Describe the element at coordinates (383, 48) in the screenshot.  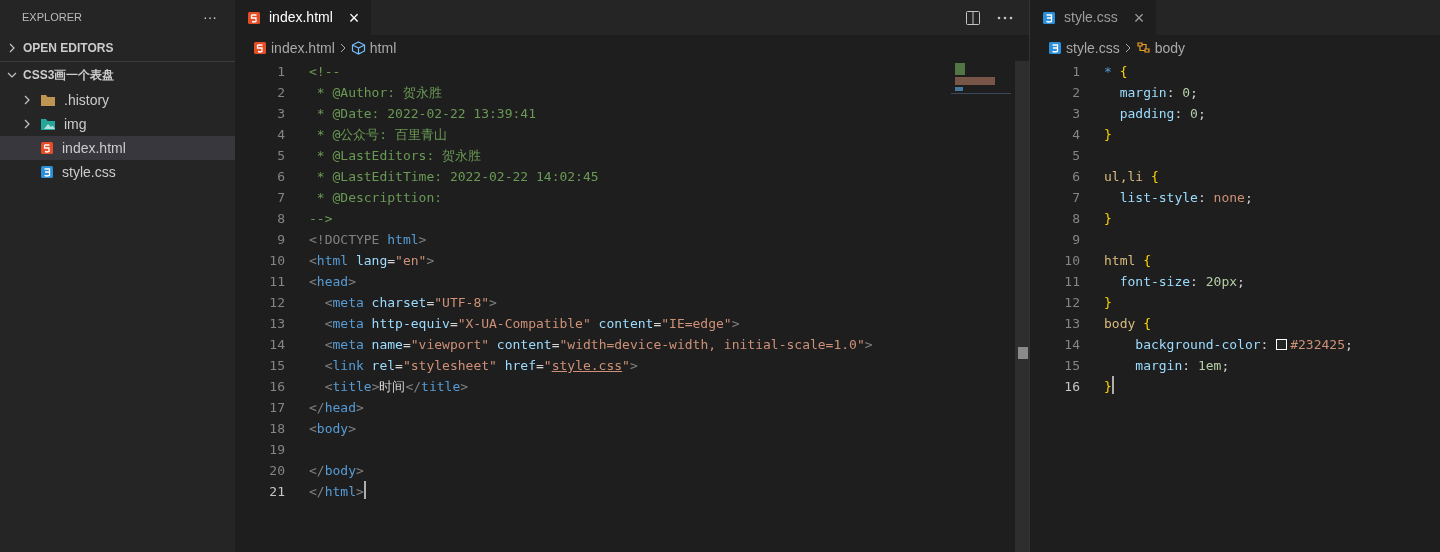
I see `breadcrumb-item: html` at that location.